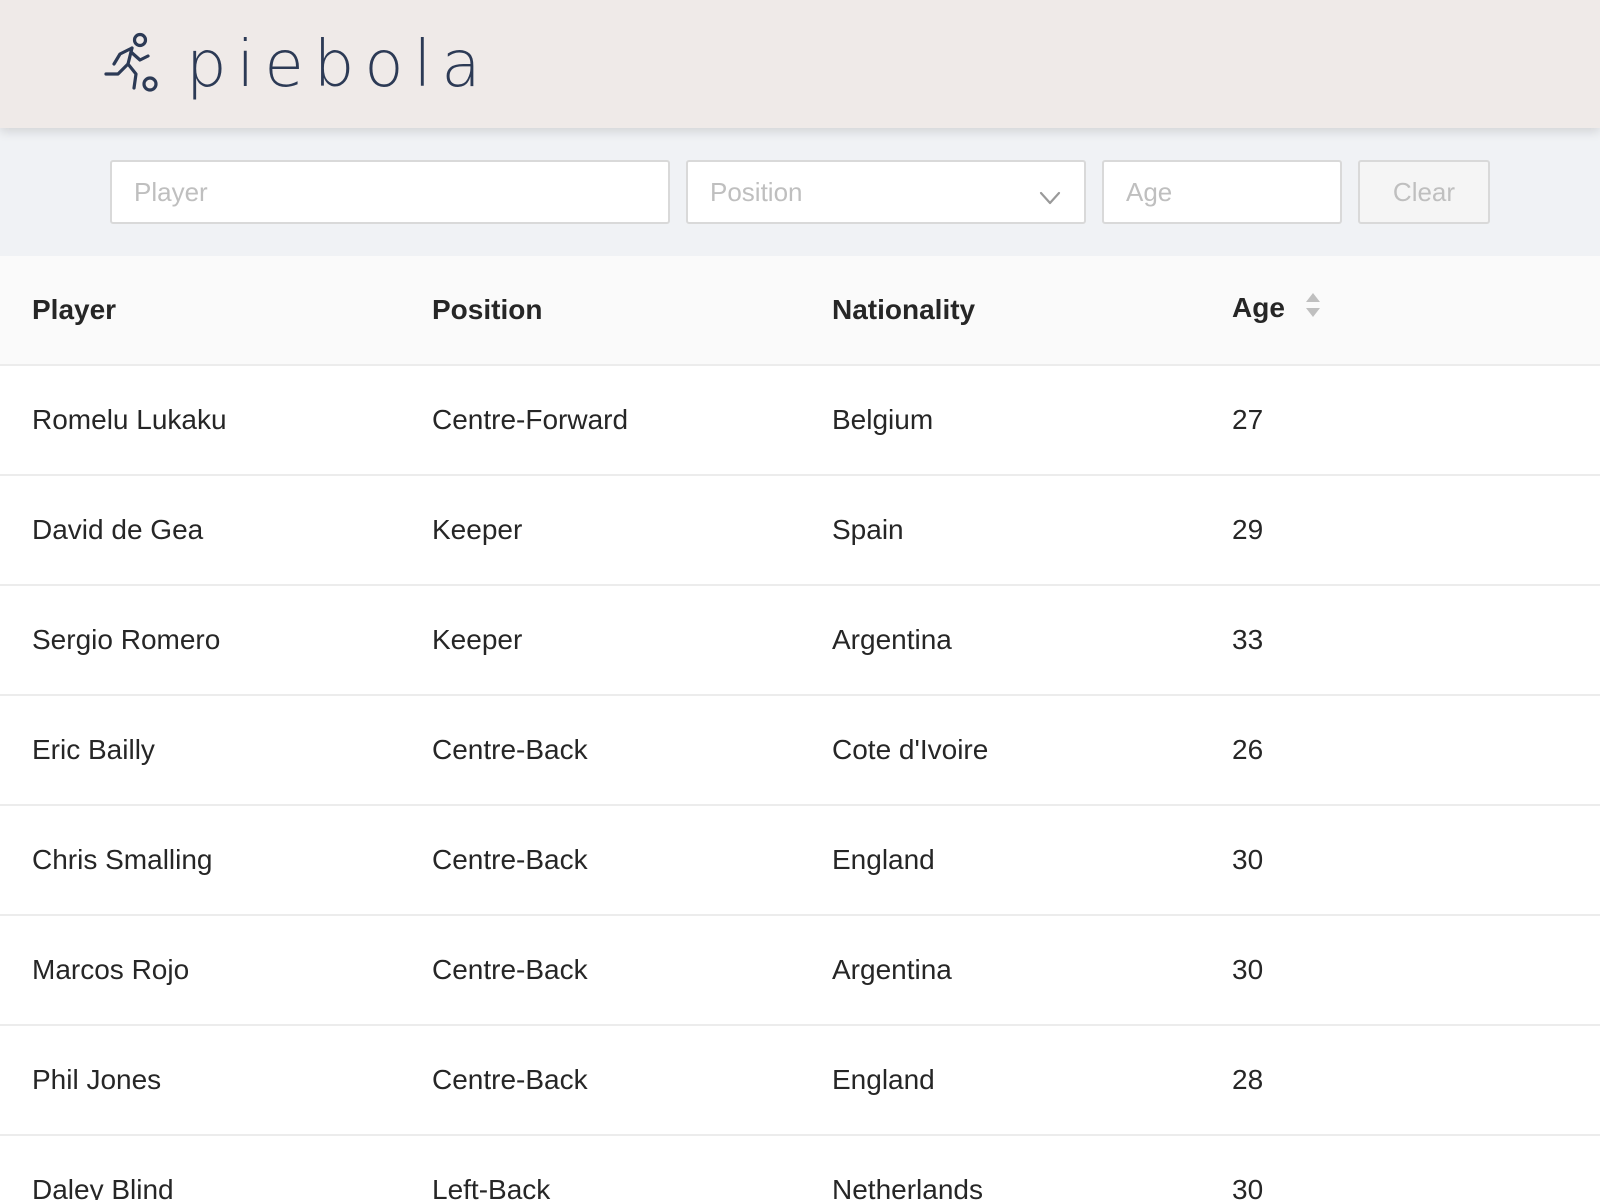 The image size is (1600, 1200). What do you see at coordinates (756, 191) in the screenshot?
I see `position-placeholder: Position` at bounding box center [756, 191].